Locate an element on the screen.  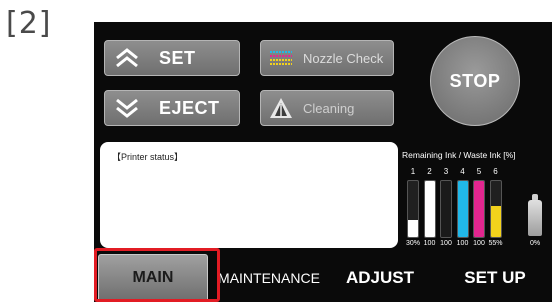
nozzle-pattern-icon is located at coordinates (281, 58).